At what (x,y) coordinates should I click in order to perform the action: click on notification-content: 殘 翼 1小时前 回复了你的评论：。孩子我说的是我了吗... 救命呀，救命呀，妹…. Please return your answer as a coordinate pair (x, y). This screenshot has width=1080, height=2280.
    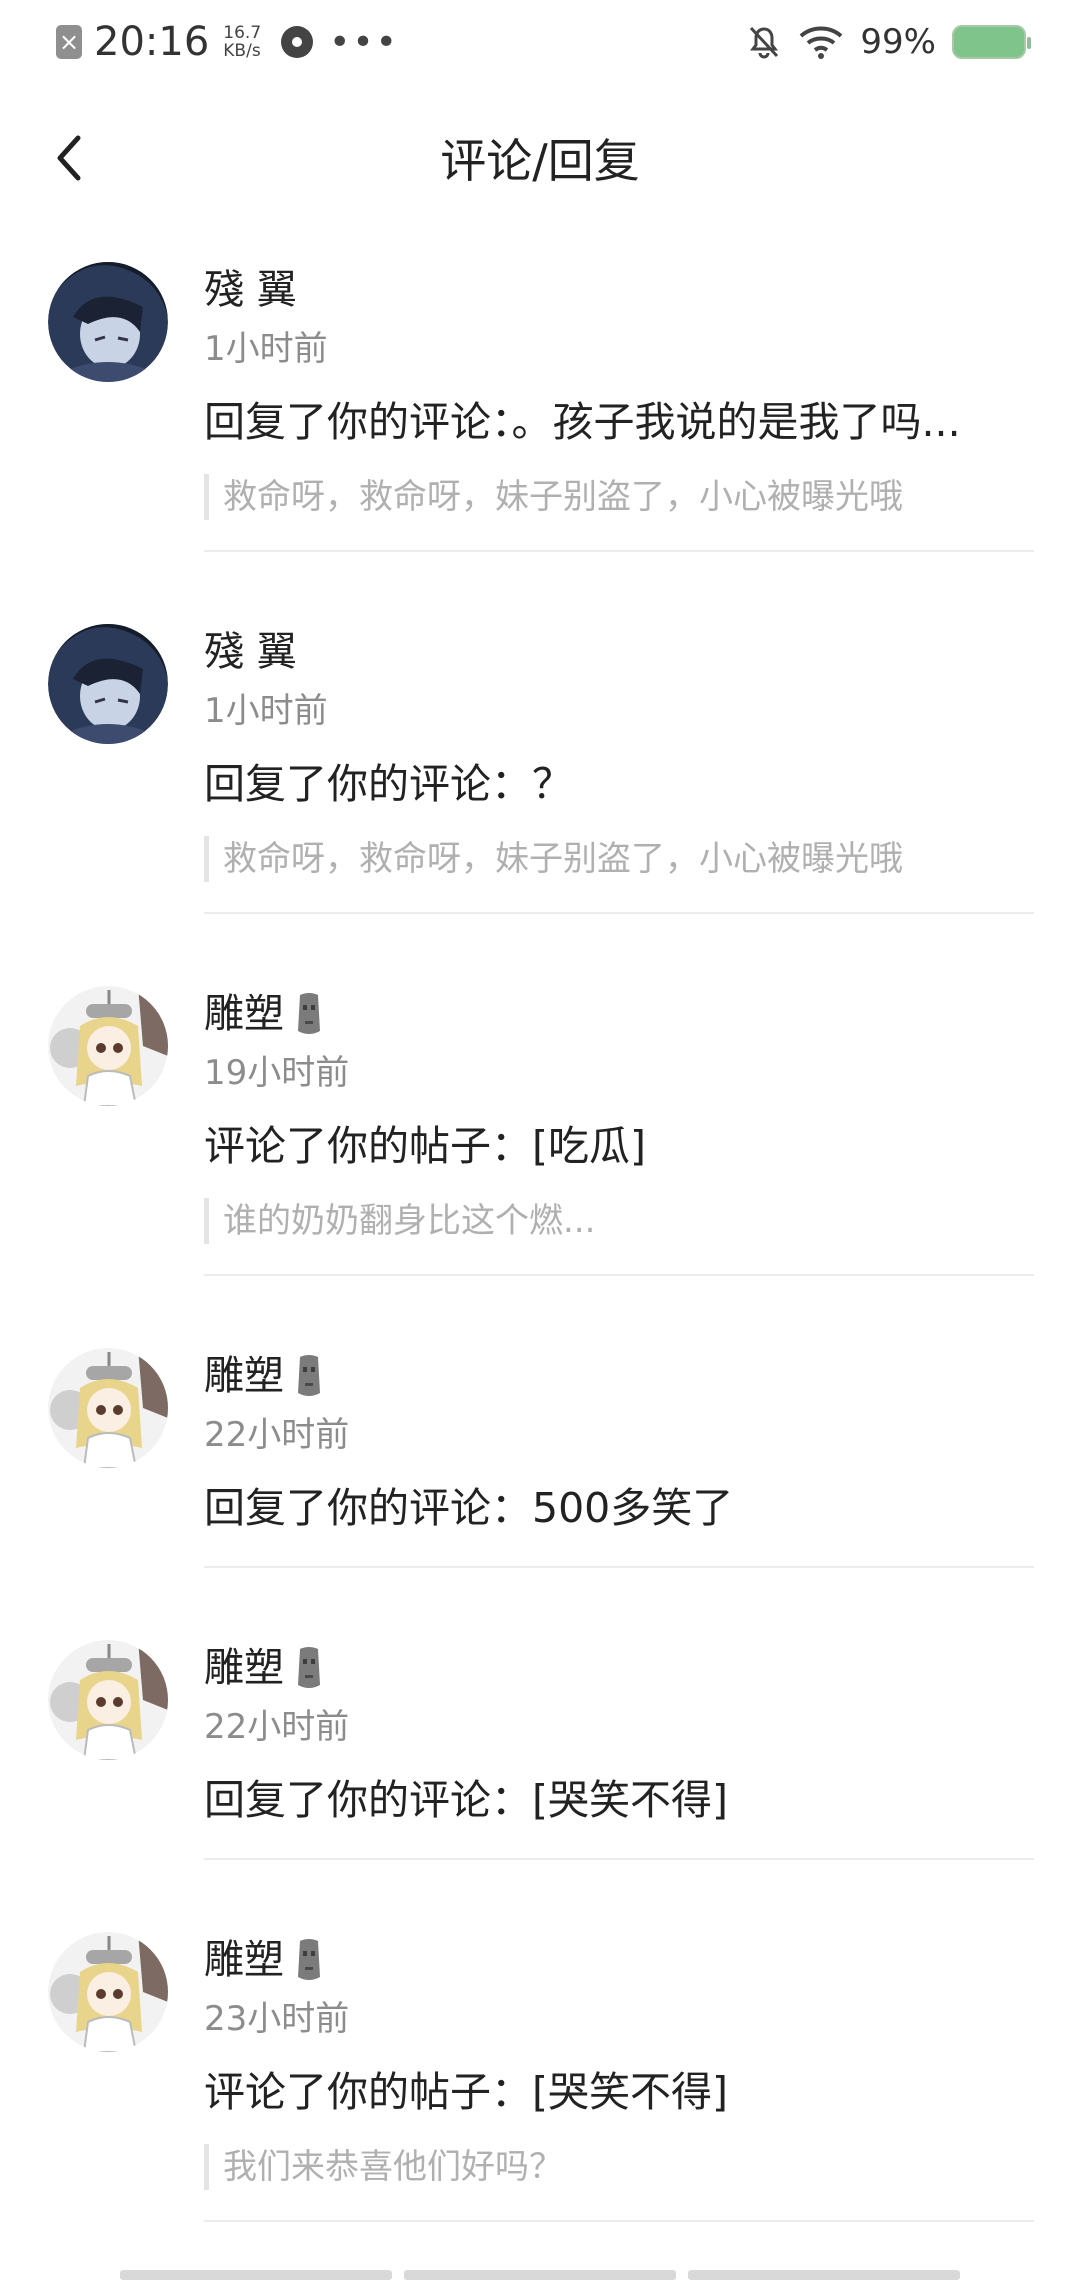
    Looking at the image, I should click on (619, 391).